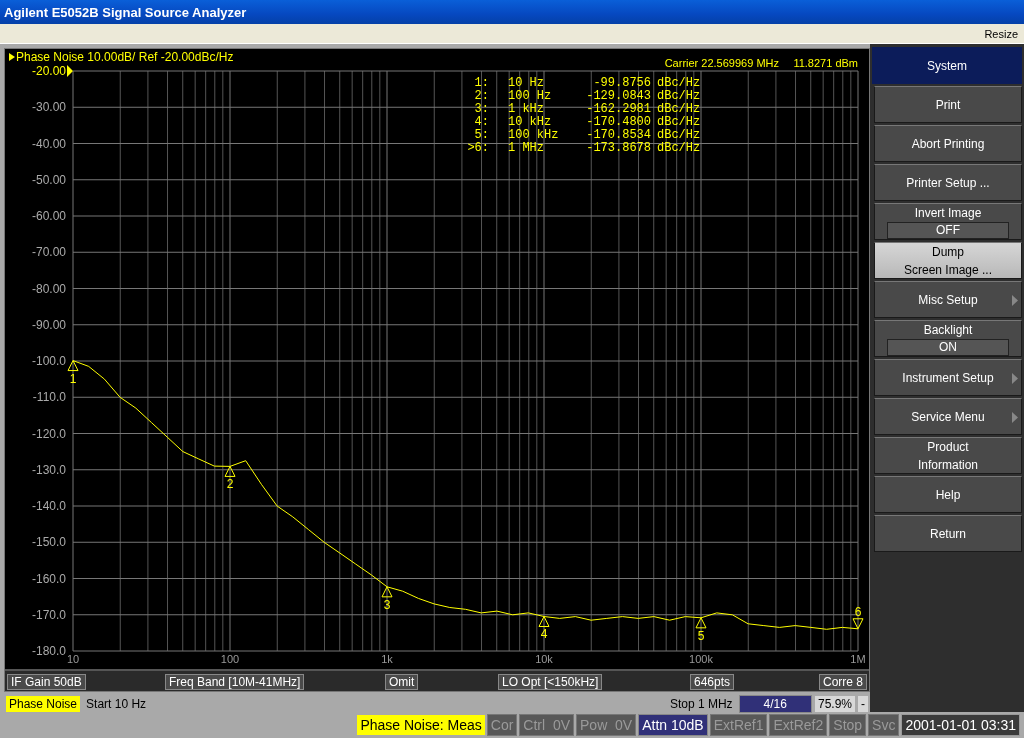 The width and height of the screenshot is (1024, 738). What do you see at coordinates (48, 614) in the screenshot?
I see `y-axis-label: -170.0` at bounding box center [48, 614].